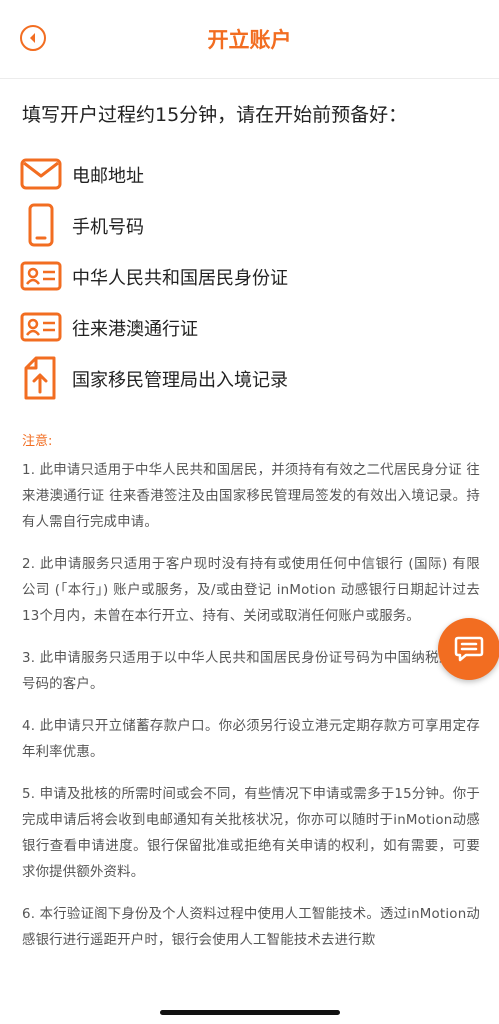 This screenshot has height=1024, width=499. I want to click on requirement-id-card: 中华人民共和国居民身份证, so click(250, 279).